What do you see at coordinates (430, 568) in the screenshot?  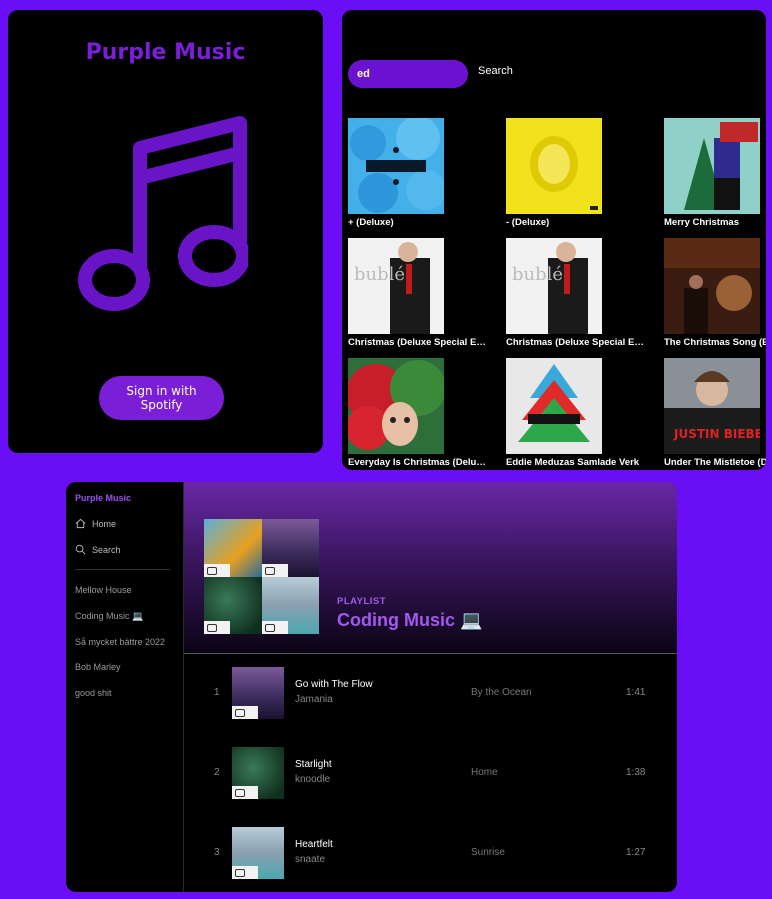 I see `playlist-header: PLAYLIST Coding Music 💻` at bounding box center [430, 568].